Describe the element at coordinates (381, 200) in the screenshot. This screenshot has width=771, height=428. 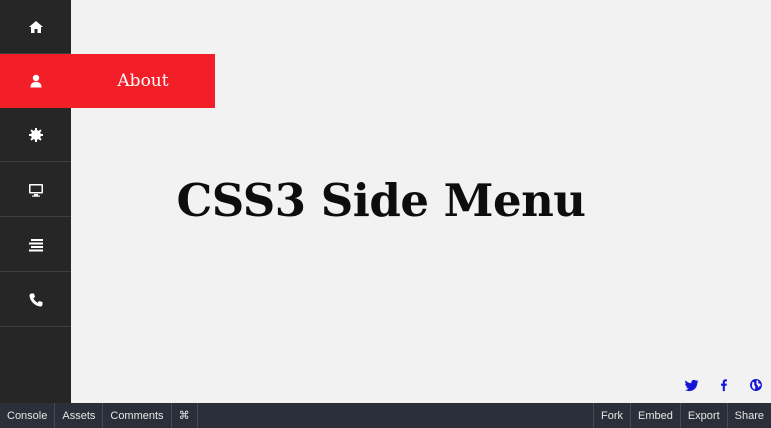
I see `page-title: CSS3 Side Menu` at that location.